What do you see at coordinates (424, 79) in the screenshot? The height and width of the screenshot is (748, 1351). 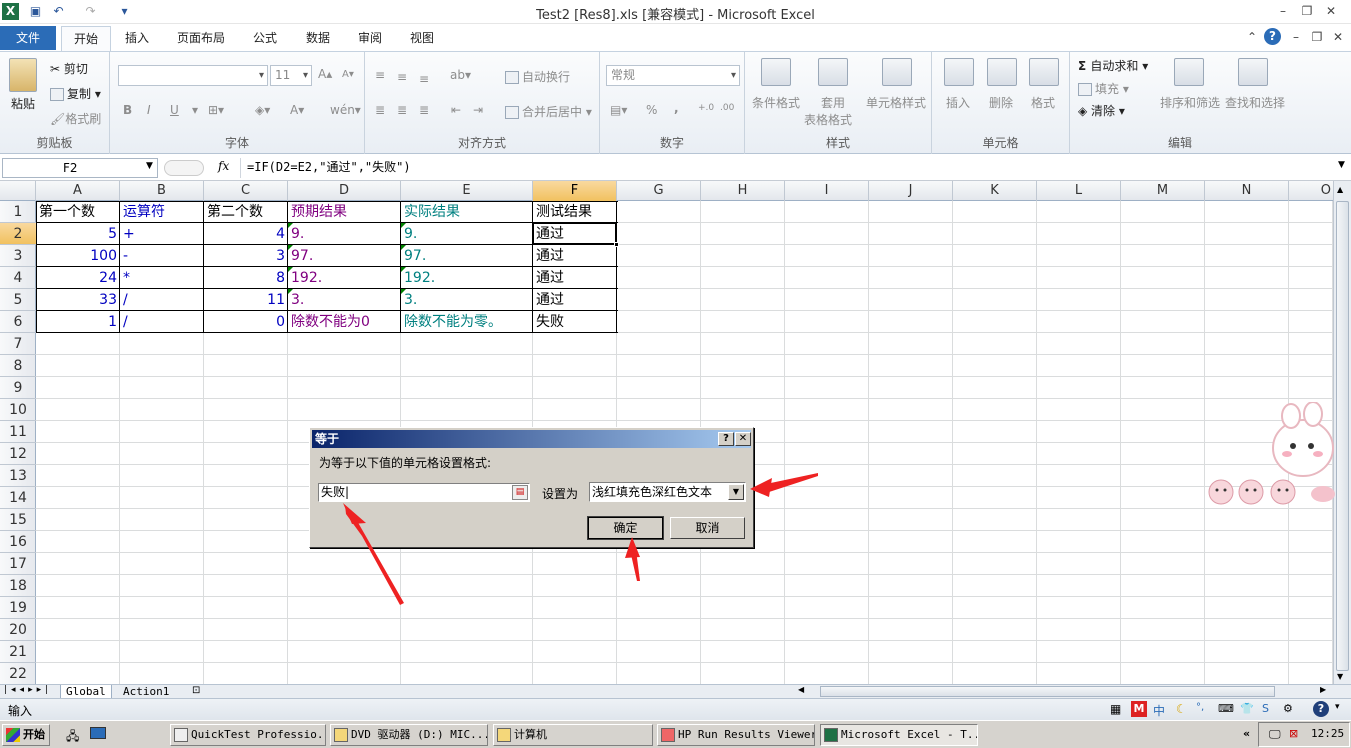 I see `align-bottom-icon: ≡` at bounding box center [424, 79].